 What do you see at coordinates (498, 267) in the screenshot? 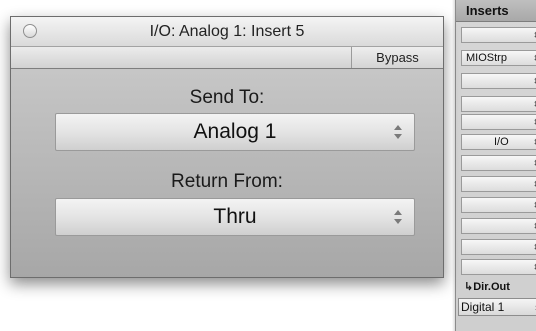
I see `io-slot-7: ⬍` at bounding box center [498, 267].